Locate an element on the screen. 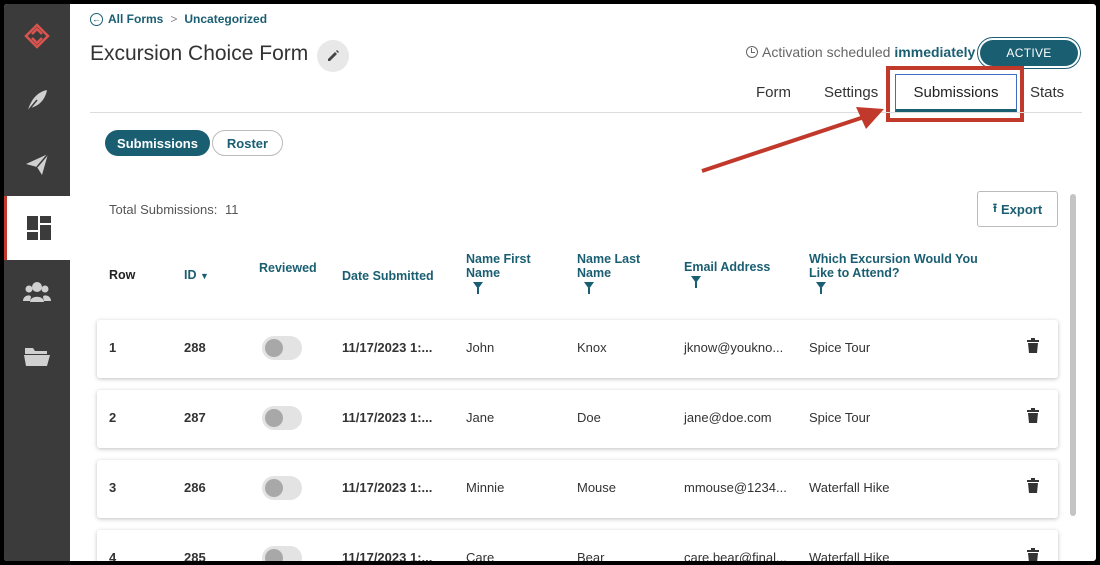  annotation-arrow is located at coordinates (792, 140).